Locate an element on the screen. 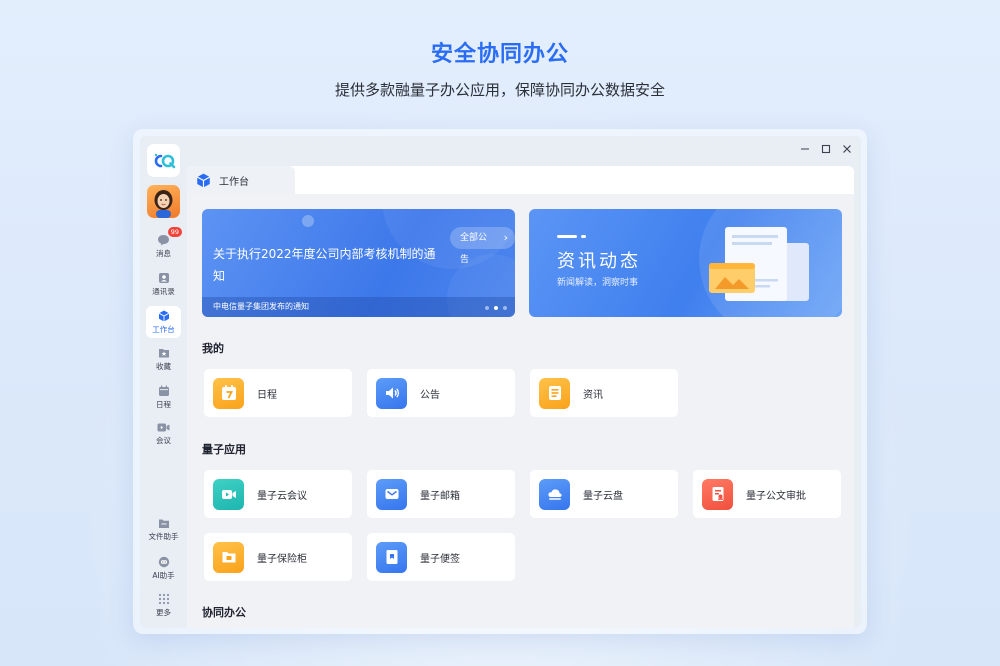 The width and height of the screenshot is (1000, 666). contacts-icon is located at coordinates (163, 277).